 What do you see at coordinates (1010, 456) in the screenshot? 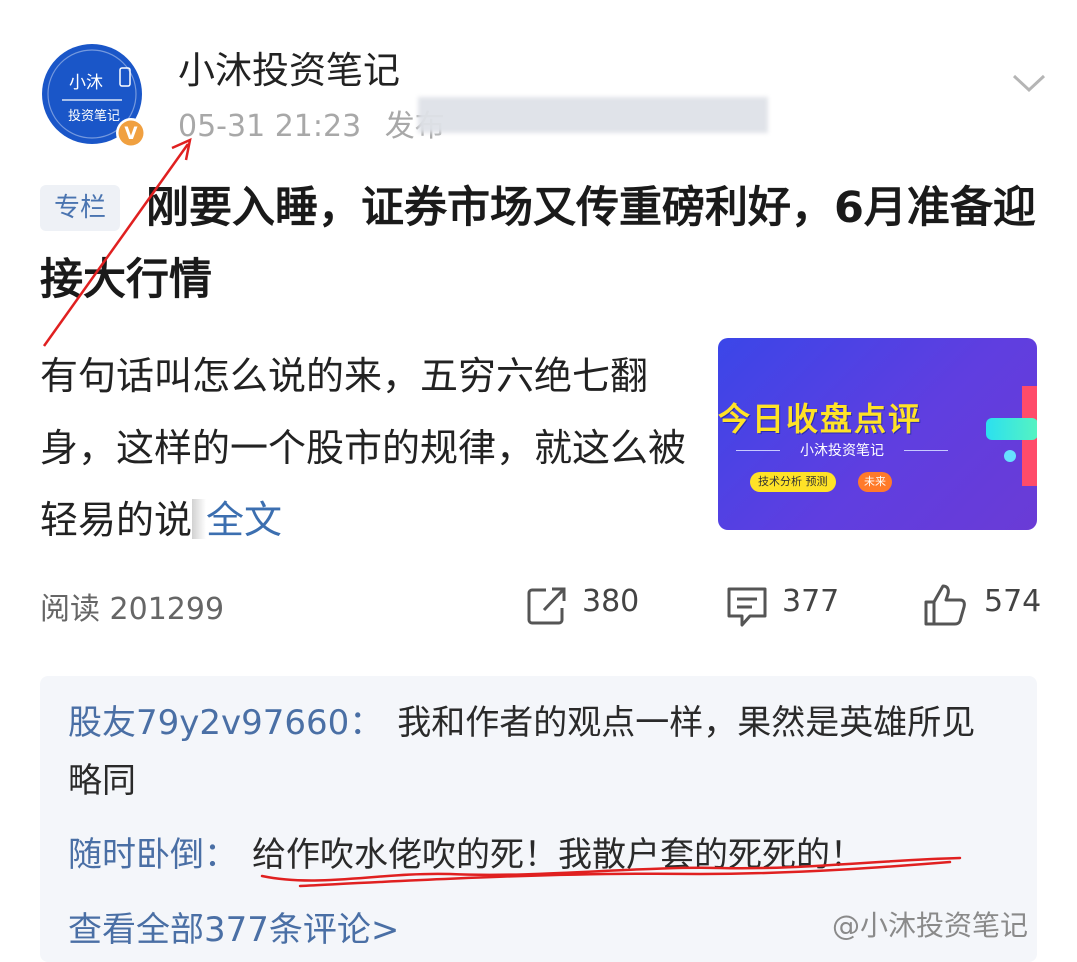
I see `thumbnail-decor-dot` at bounding box center [1010, 456].